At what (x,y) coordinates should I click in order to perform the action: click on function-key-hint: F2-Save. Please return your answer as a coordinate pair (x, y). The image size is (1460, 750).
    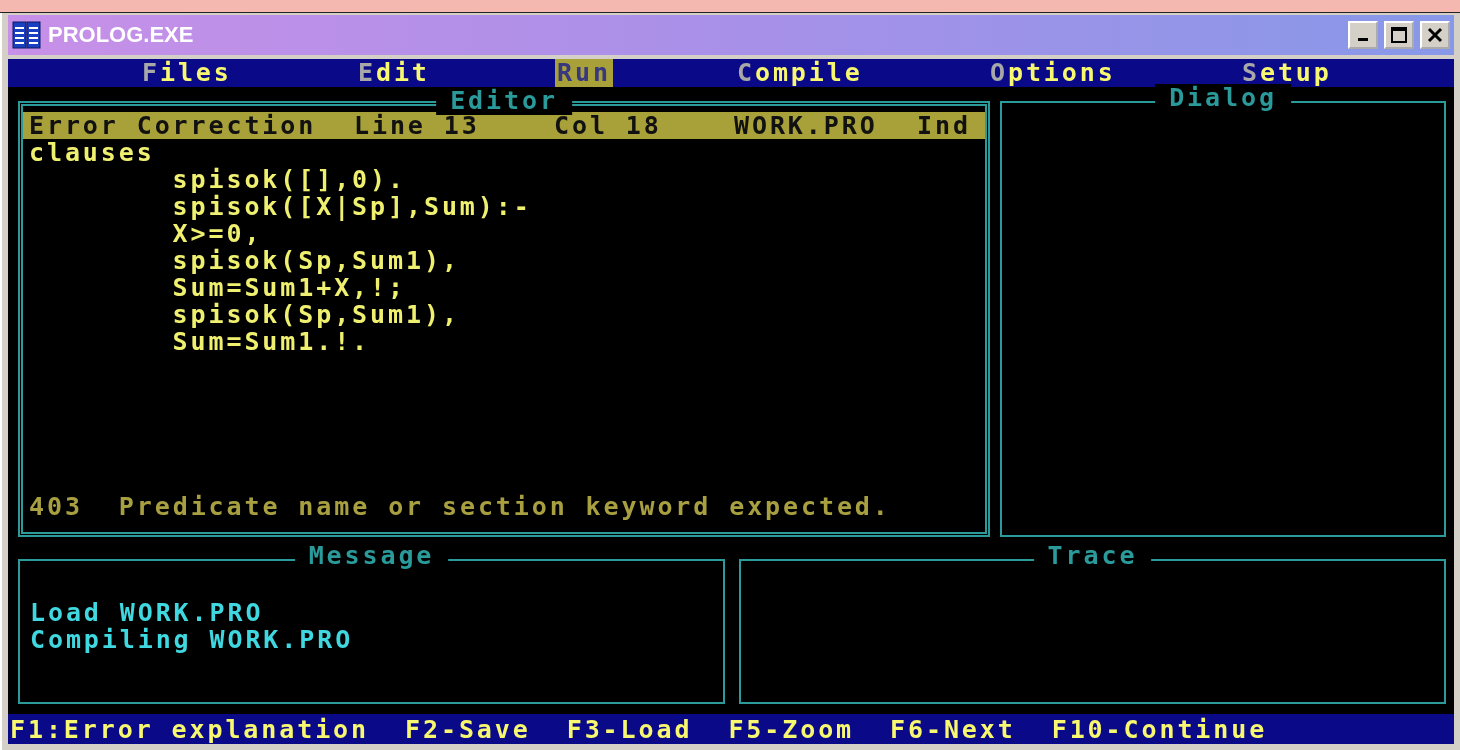
    Looking at the image, I should click on (468, 729).